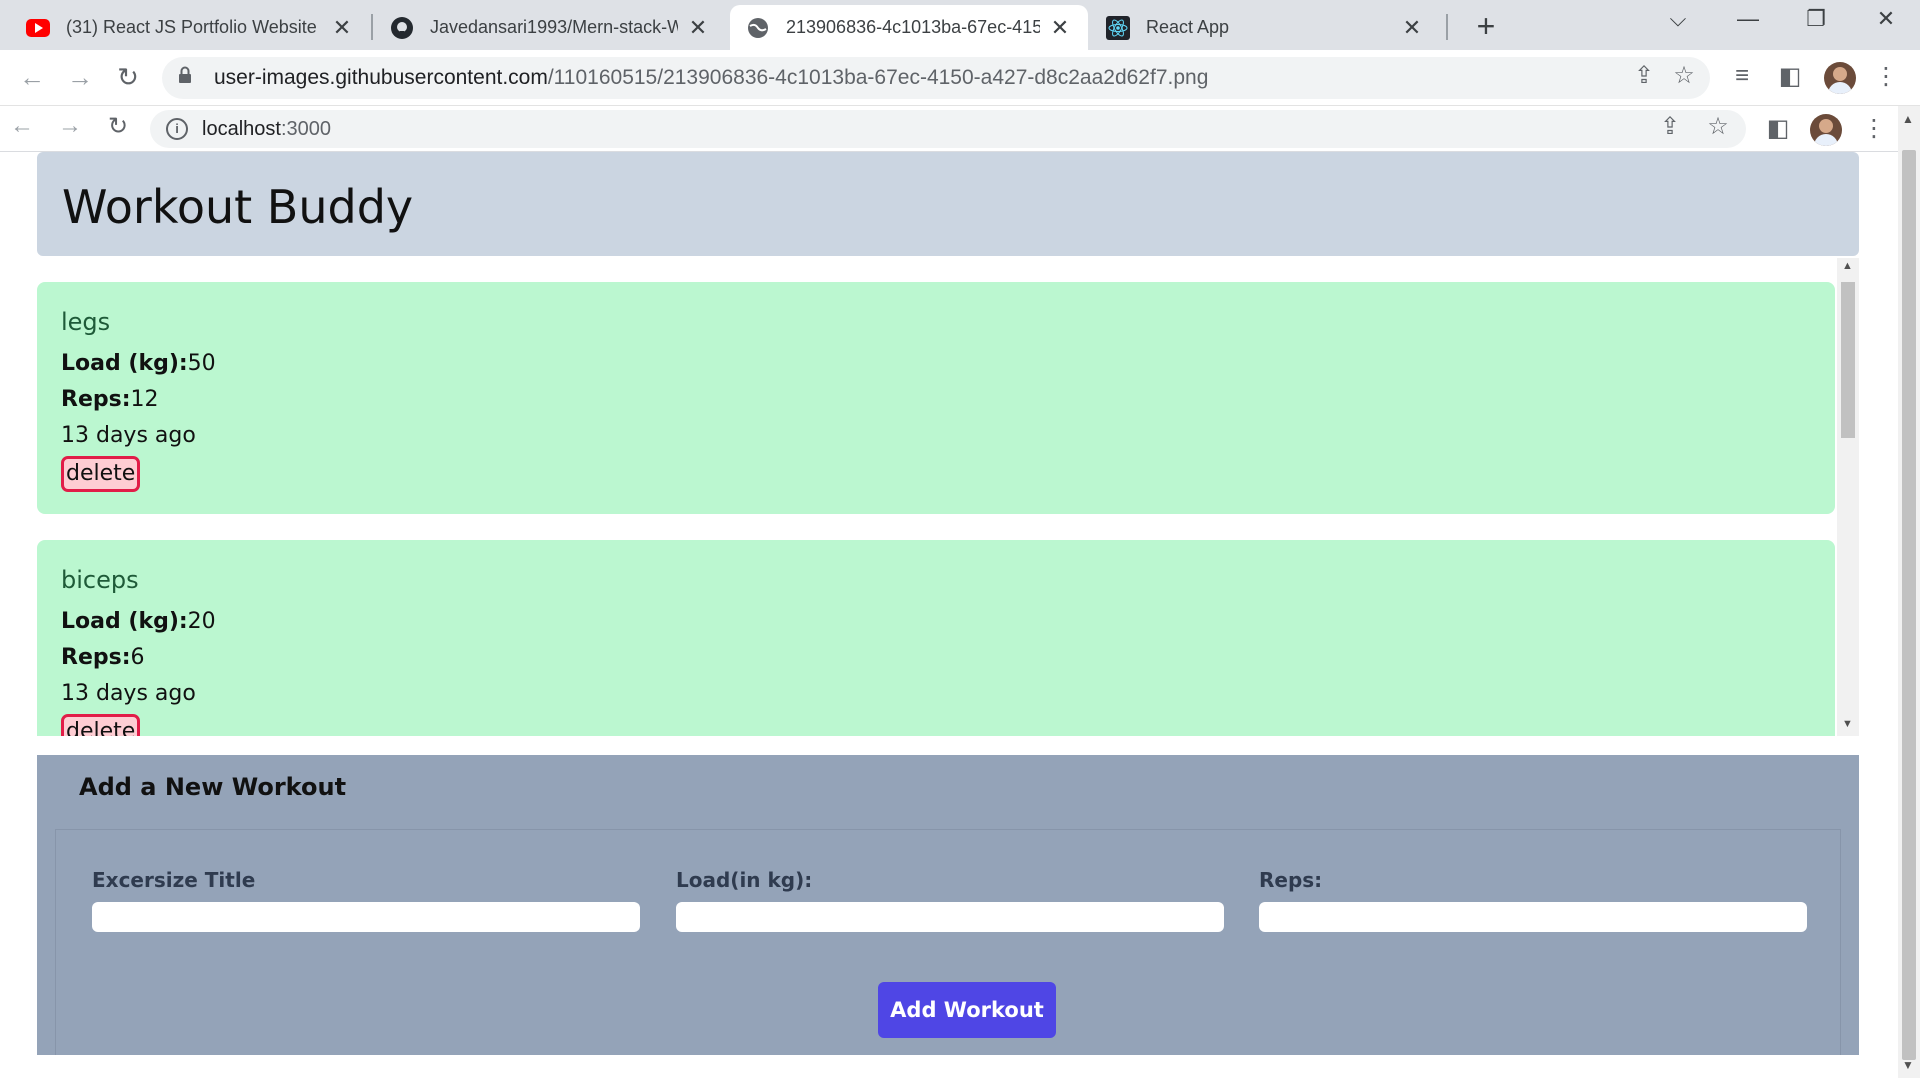 The width and height of the screenshot is (1920, 1078). Describe the element at coordinates (744, 880) in the screenshot. I see `load-label: Load(in kg):` at that location.